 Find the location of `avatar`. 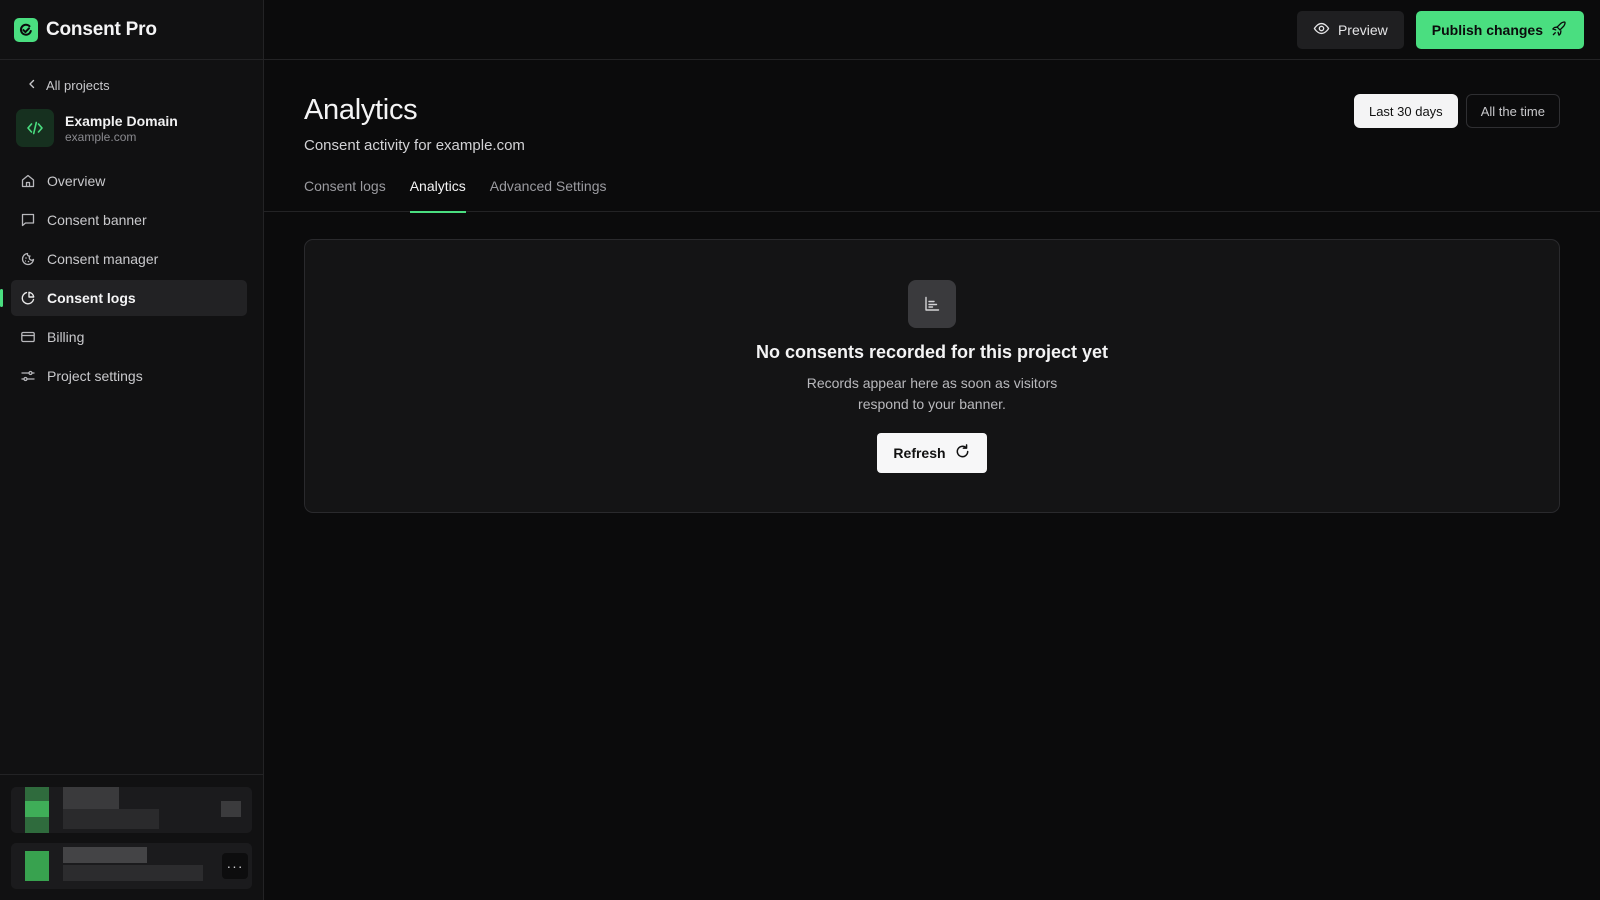

avatar is located at coordinates (37, 866).